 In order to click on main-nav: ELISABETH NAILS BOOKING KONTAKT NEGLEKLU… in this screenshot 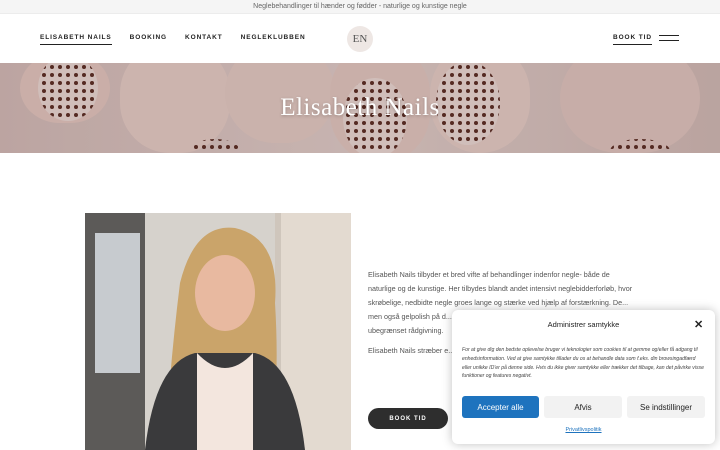, I will do `click(182, 39)`.